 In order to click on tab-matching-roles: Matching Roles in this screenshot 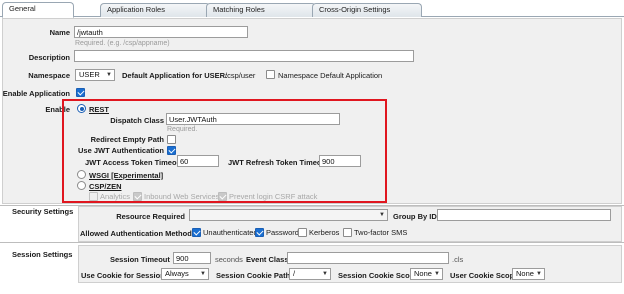, I will do `click(261, 10)`.